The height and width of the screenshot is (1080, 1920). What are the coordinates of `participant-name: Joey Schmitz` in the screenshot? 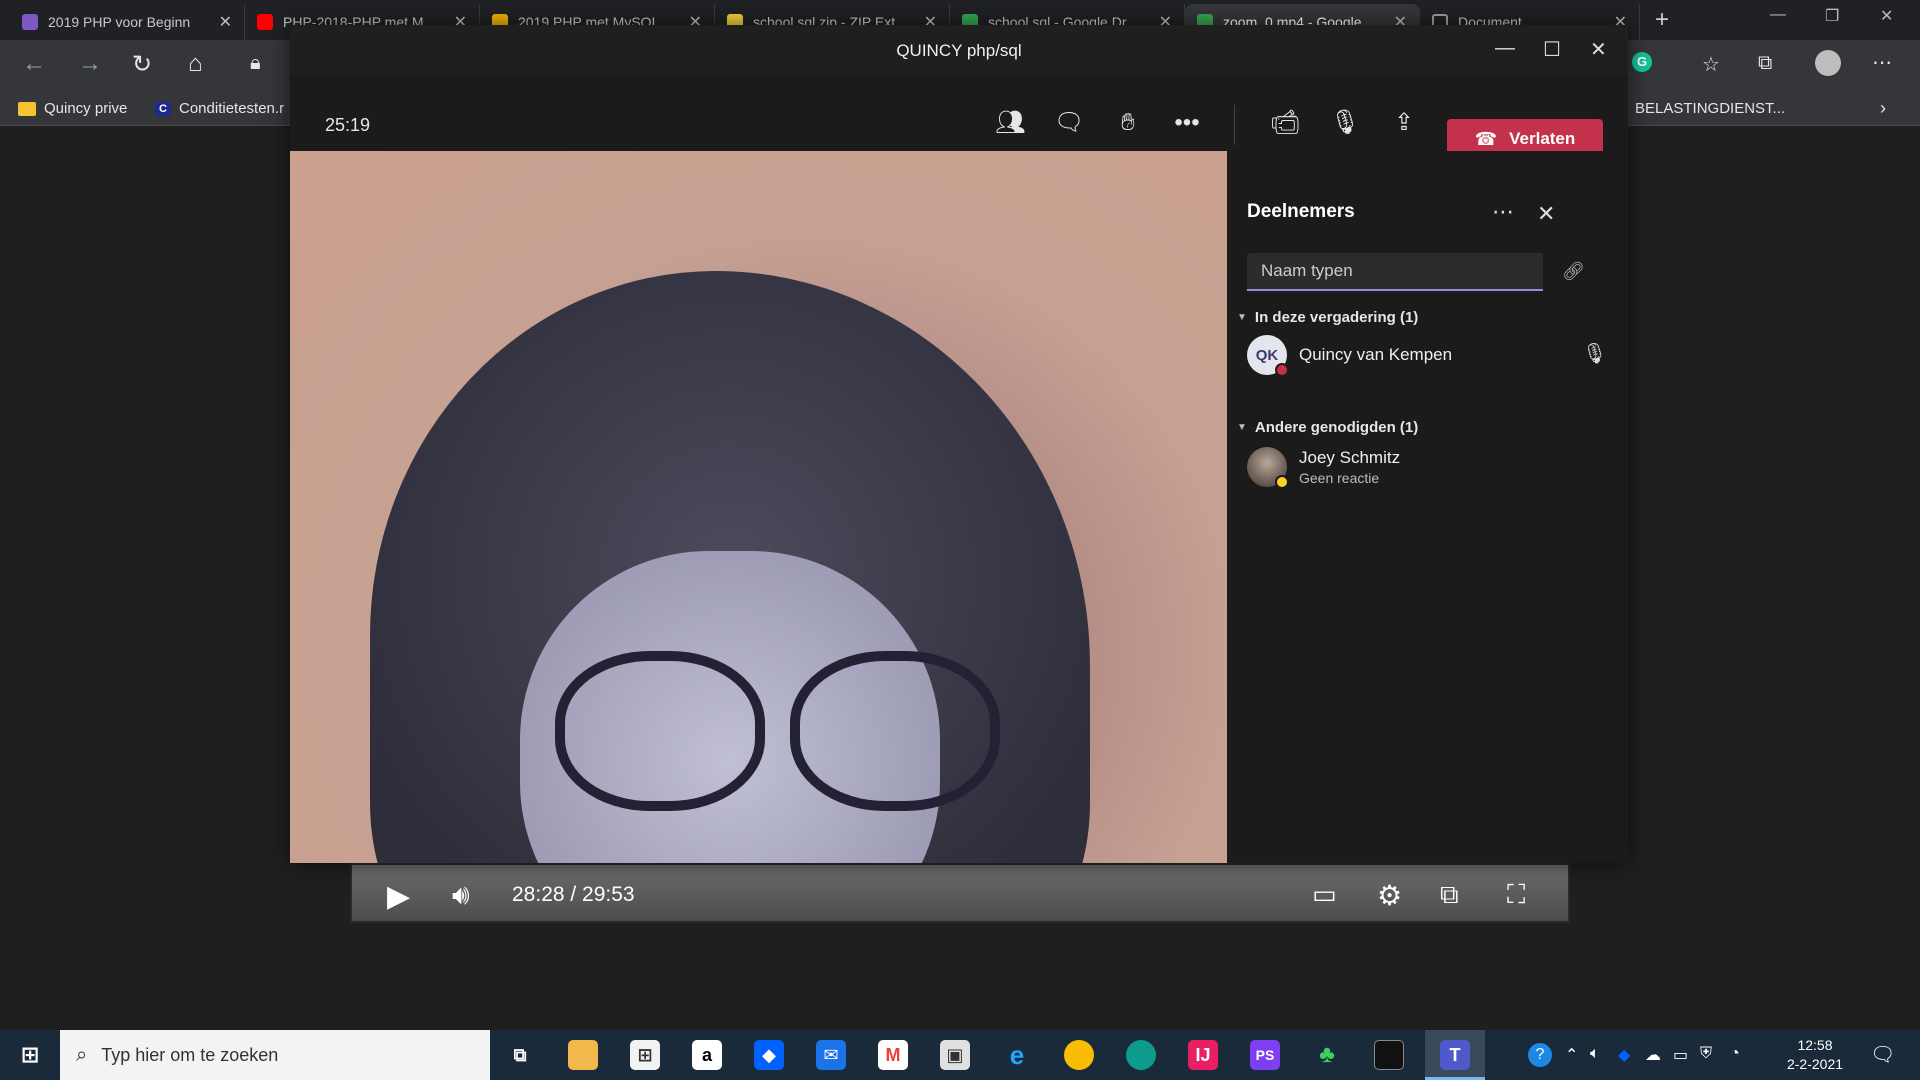 It's located at (1350, 457).